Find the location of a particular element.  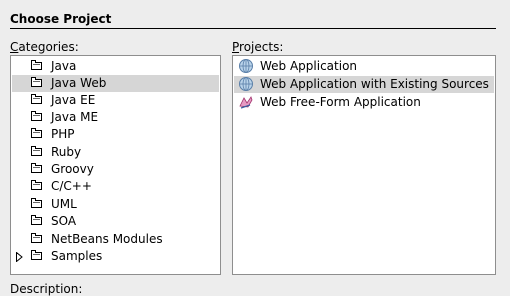

project-item-web-application: Web Application is located at coordinates (364, 66).